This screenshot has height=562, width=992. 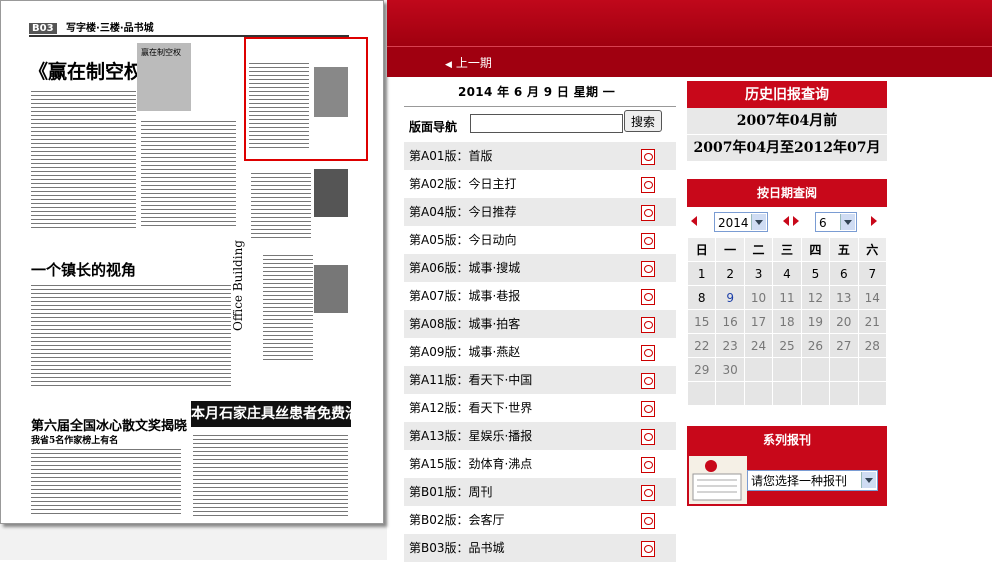 I want to click on page-list-item: 第A06版：城事·搜城, so click(x=540, y=268).